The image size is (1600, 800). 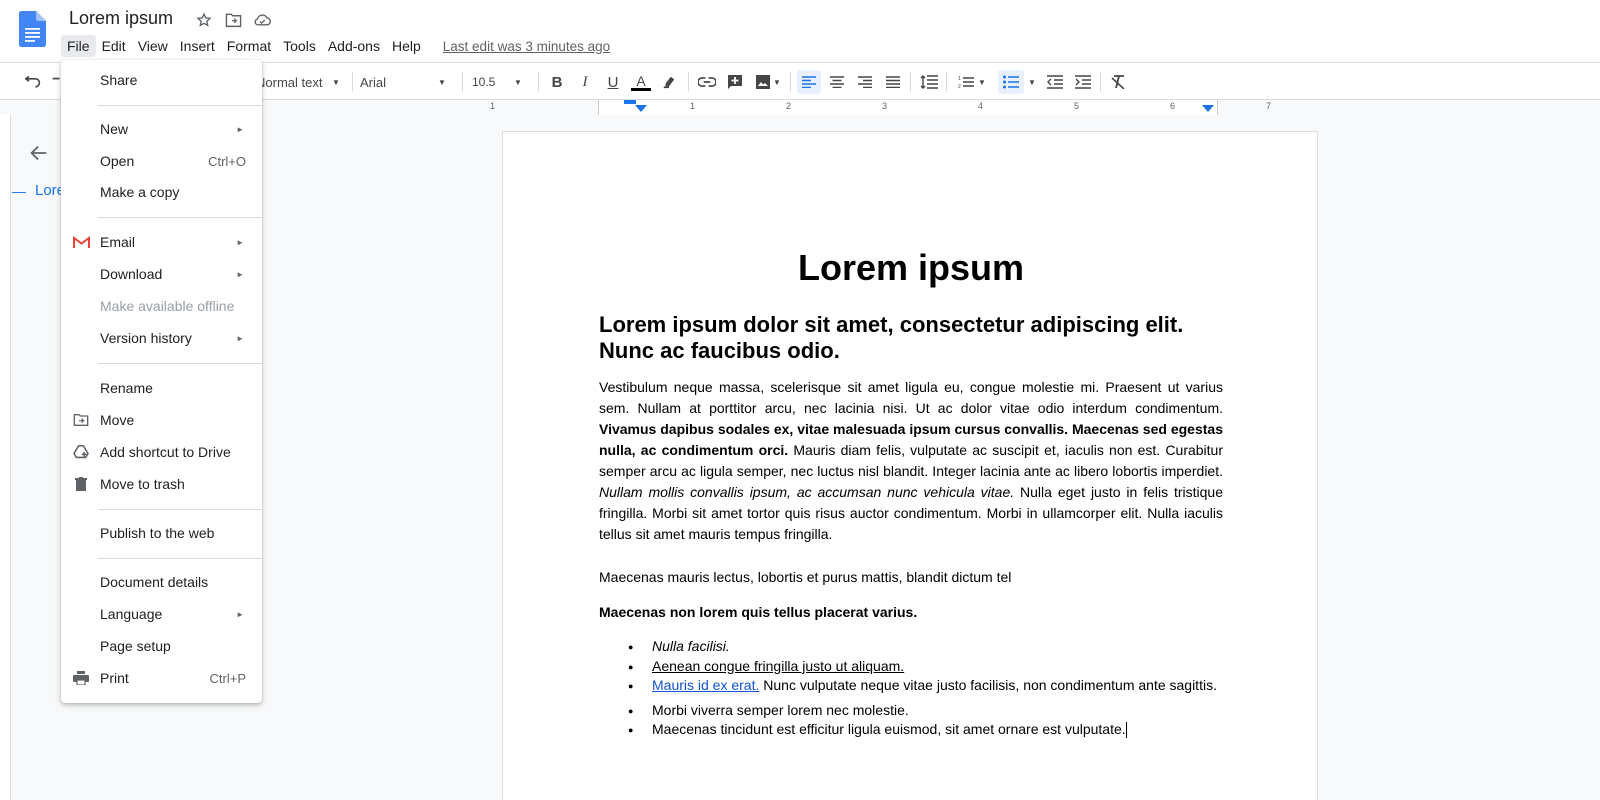 What do you see at coordinates (373, 82) in the screenshot?
I see `font-select-value: Arial` at bounding box center [373, 82].